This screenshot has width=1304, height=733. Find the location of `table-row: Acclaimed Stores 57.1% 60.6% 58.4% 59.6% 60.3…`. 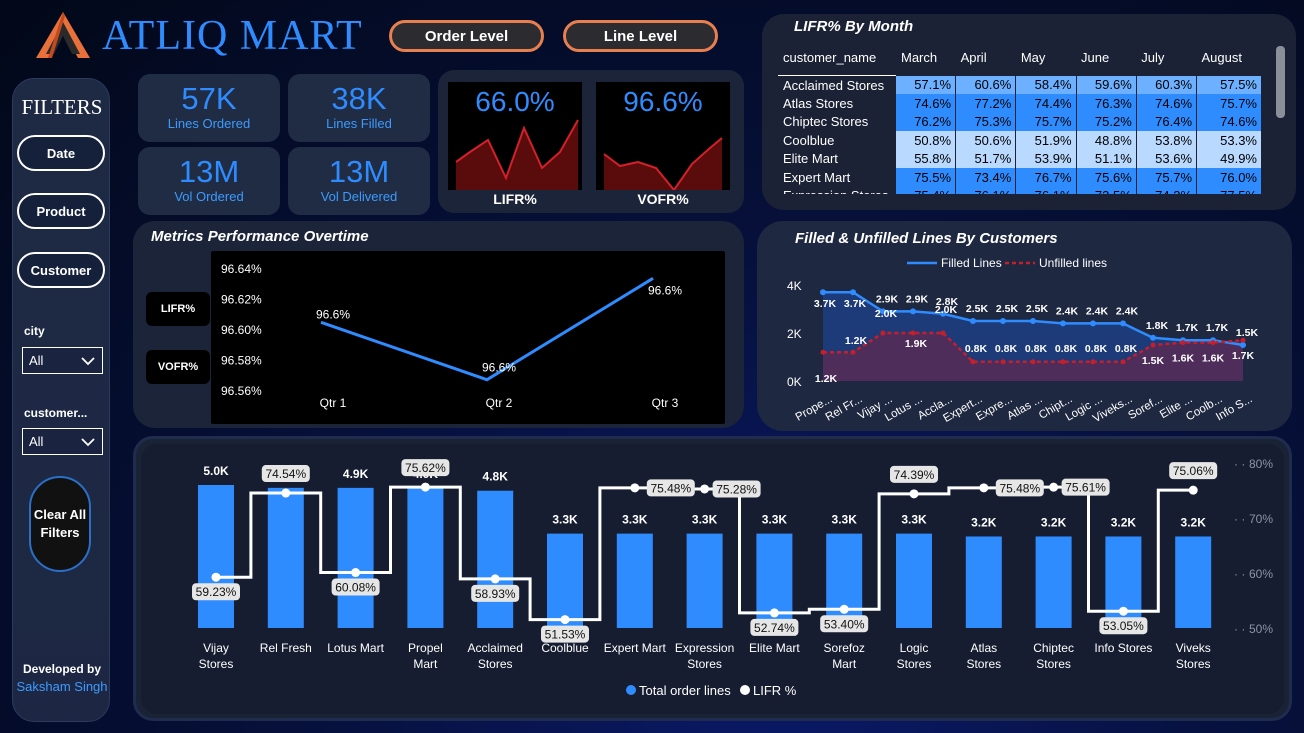

table-row: Acclaimed Stores 57.1% 60.6% 58.4% 59.6% 60.3… is located at coordinates (1020, 84).